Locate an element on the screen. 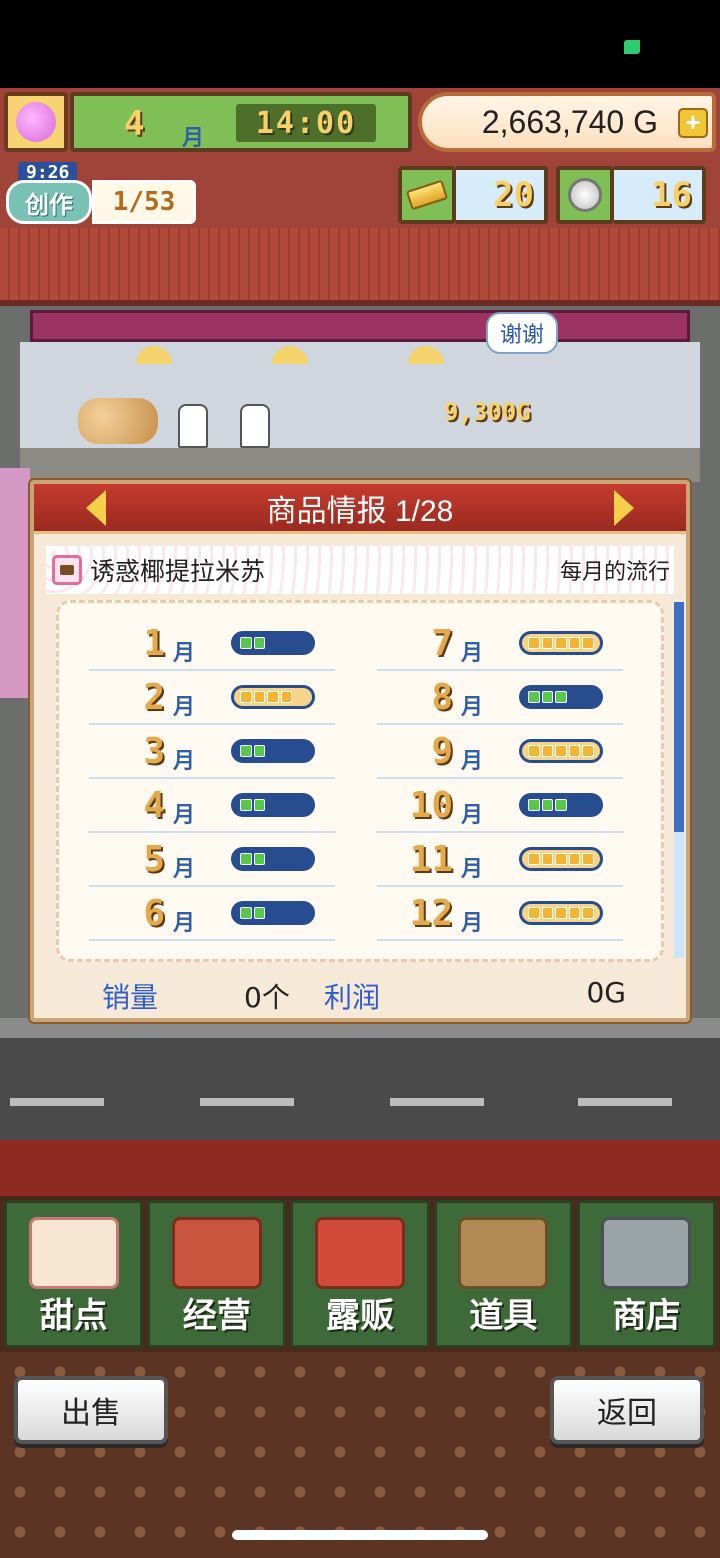  medal-icon is located at coordinates (585, 195).